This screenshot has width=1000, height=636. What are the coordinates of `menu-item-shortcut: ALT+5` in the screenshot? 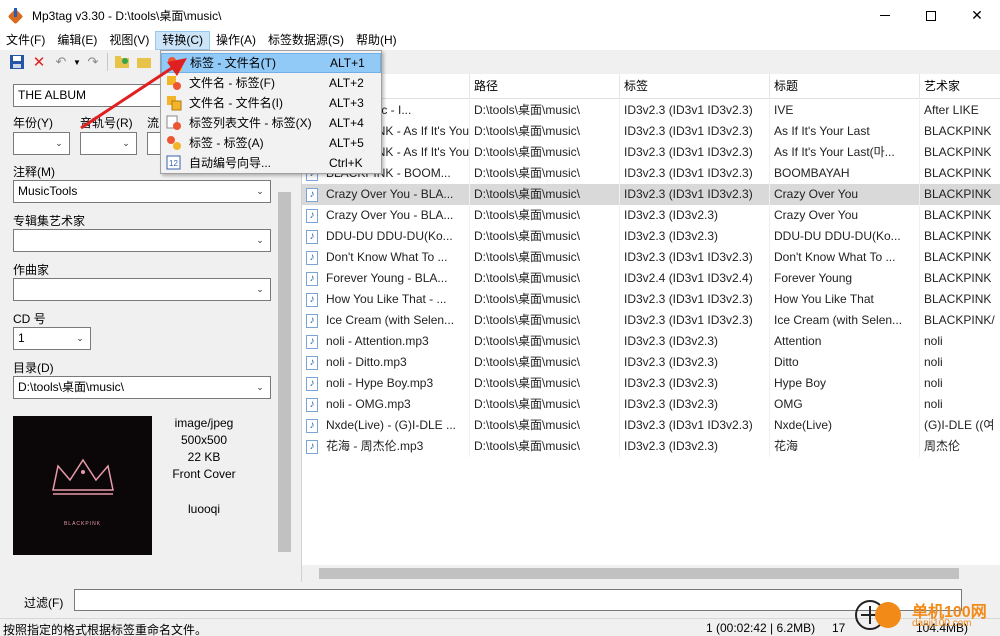 It's located at (346, 143).